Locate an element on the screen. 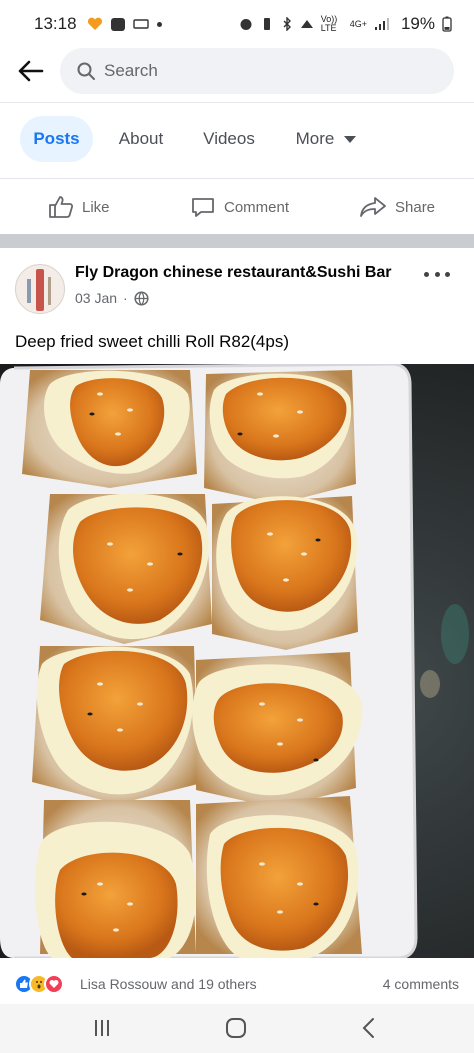 The image size is (474, 1053). system-nav-bar is located at coordinates (237, 1028).